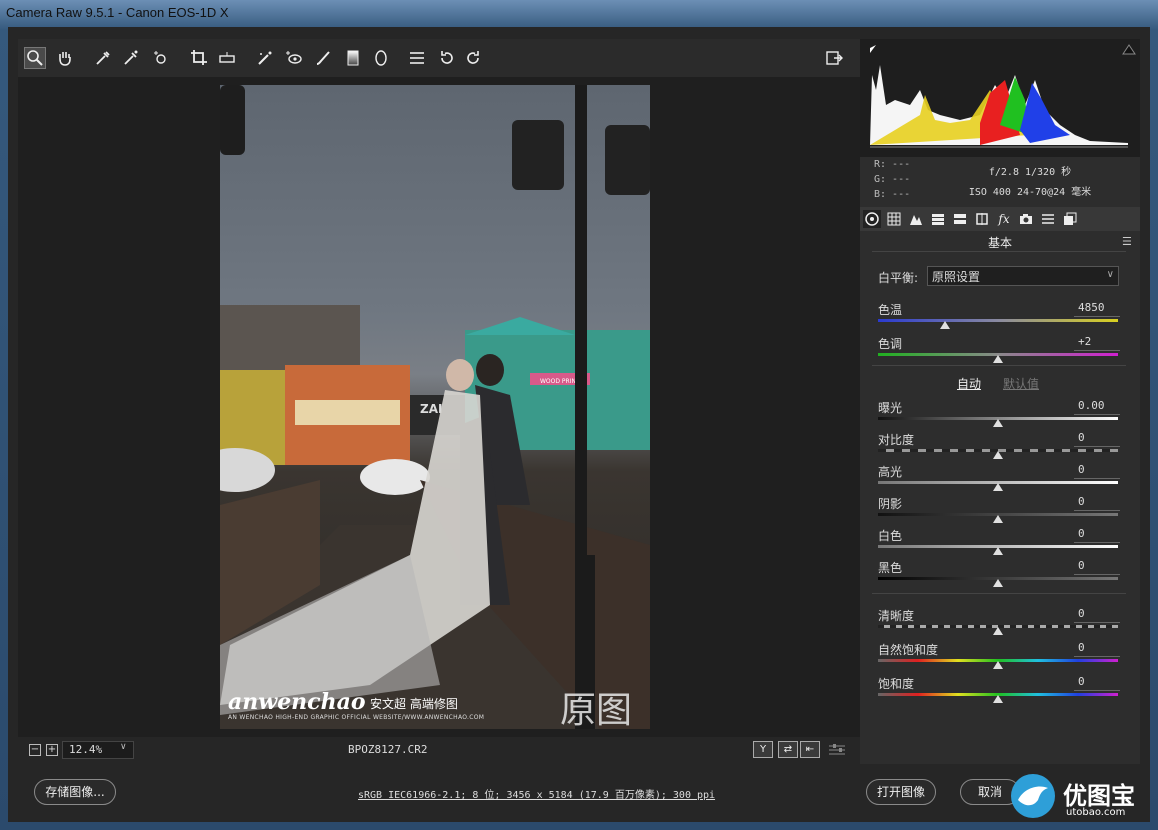 This screenshot has height=830, width=1158. What do you see at coordinates (890, 310) in the screenshot?
I see `temp-label: 色温` at bounding box center [890, 310].